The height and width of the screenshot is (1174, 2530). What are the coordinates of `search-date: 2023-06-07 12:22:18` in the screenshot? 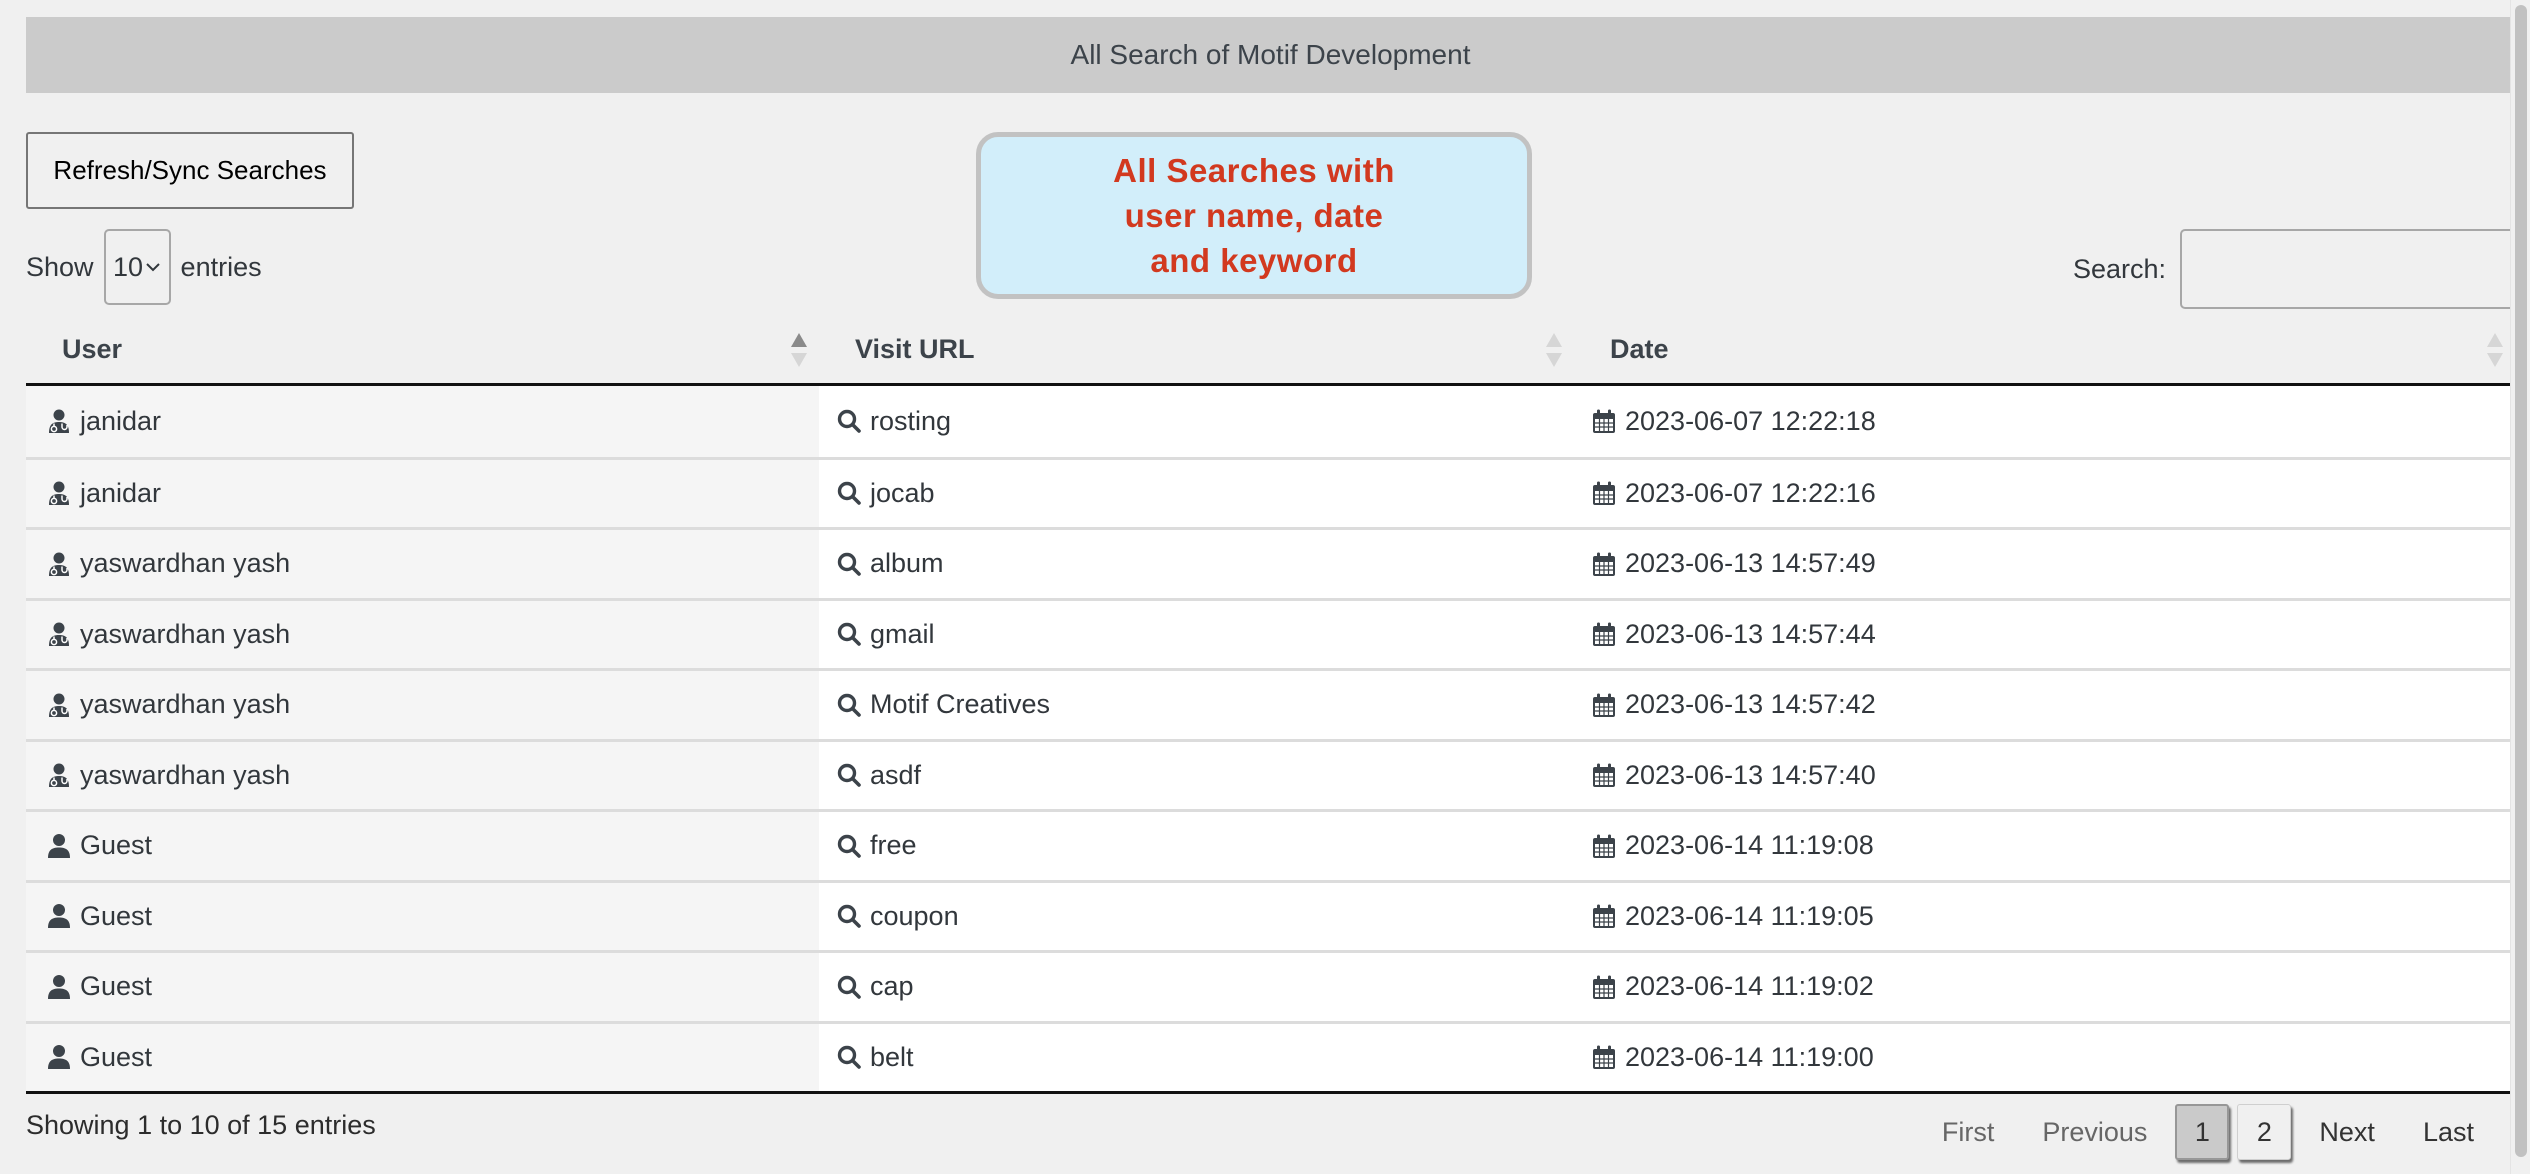 It's located at (1750, 420).